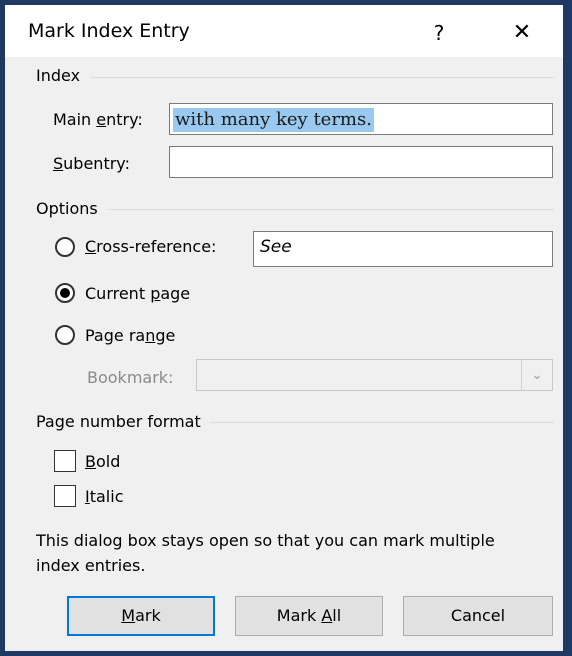 This screenshot has width=572, height=656. Describe the element at coordinates (361, 162) in the screenshot. I see `subentry-input` at that location.